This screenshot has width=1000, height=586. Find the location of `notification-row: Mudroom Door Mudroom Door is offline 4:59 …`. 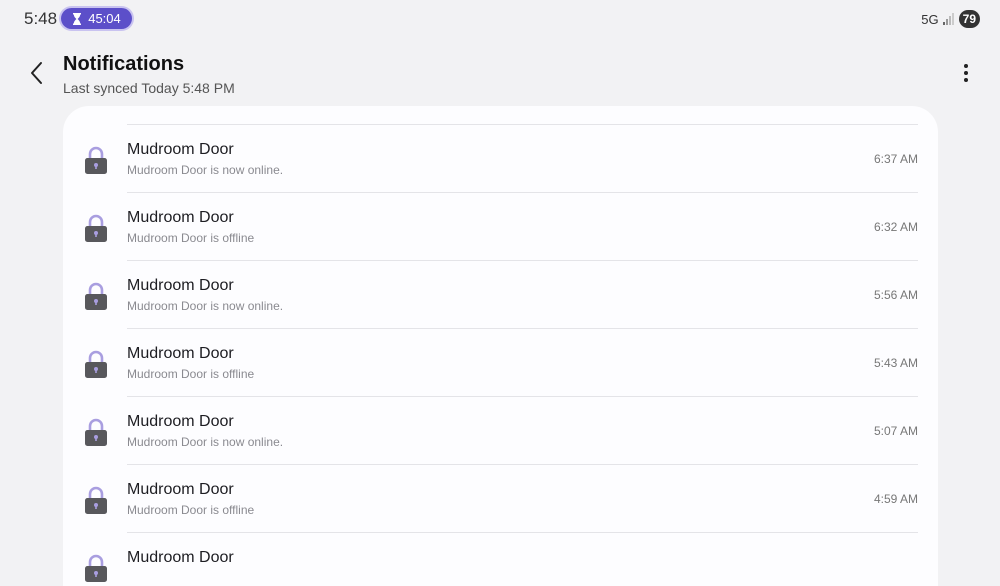

notification-row: Mudroom Door Mudroom Door is offline 4:59 … is located at coordinates (500, 499).